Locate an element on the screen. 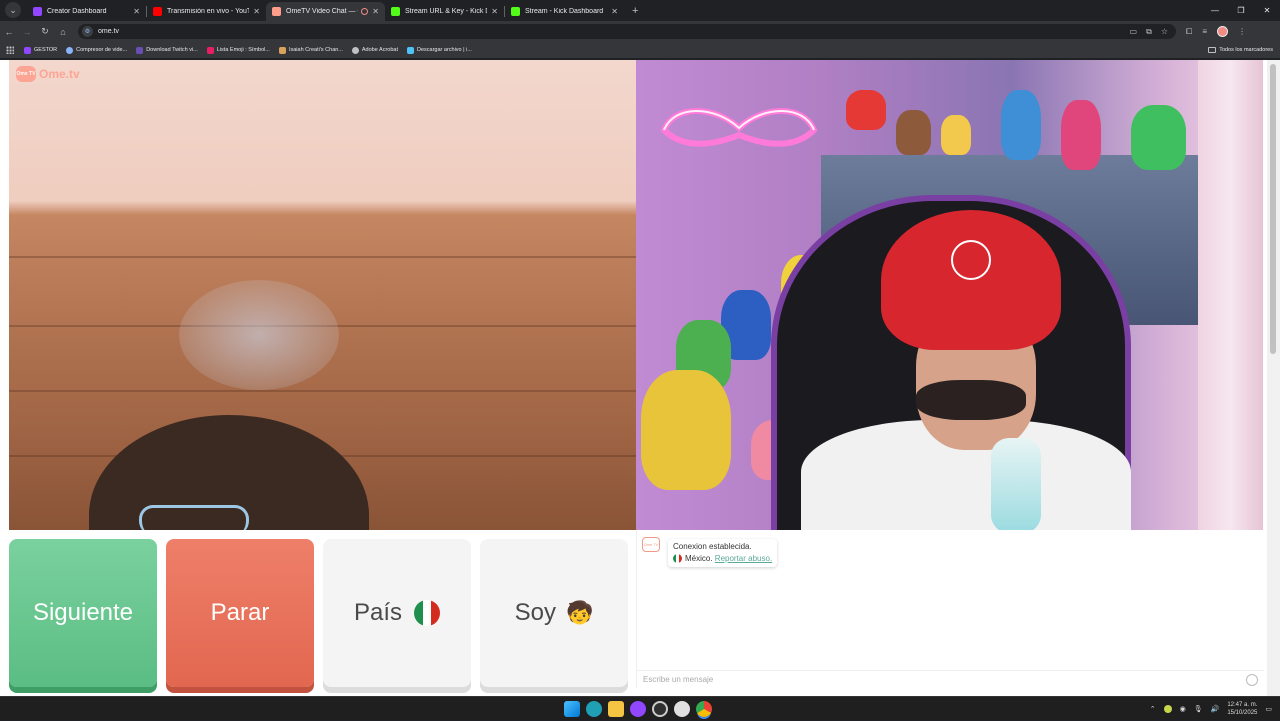  network-icon: ◉ is located at coordinates (1183, 709).